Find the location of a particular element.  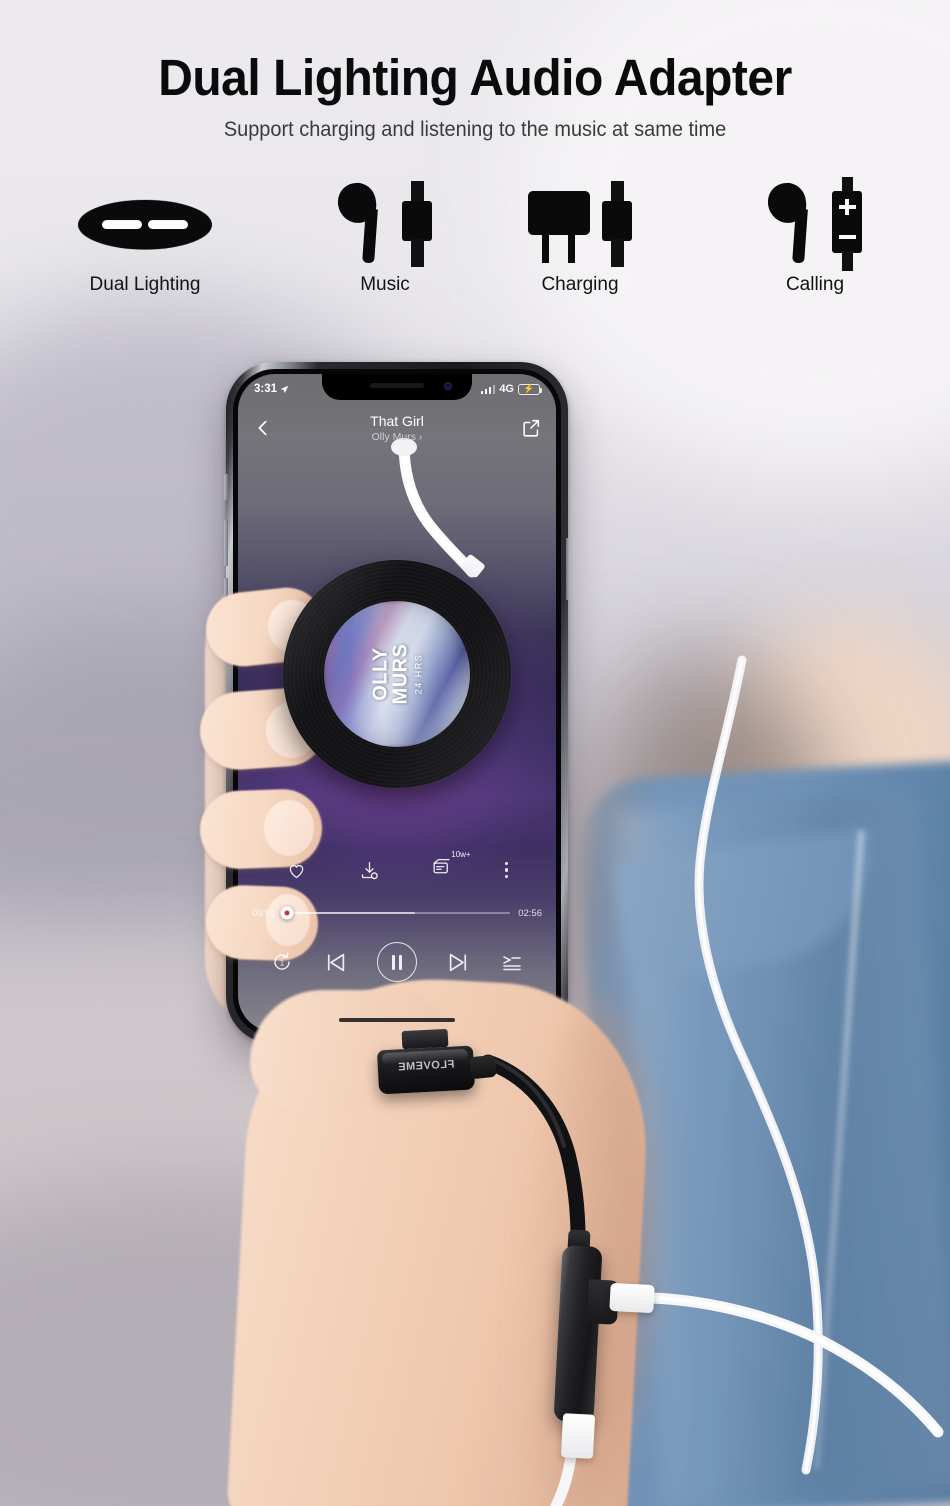

home-indicator is located at coordinates (397, 1020).